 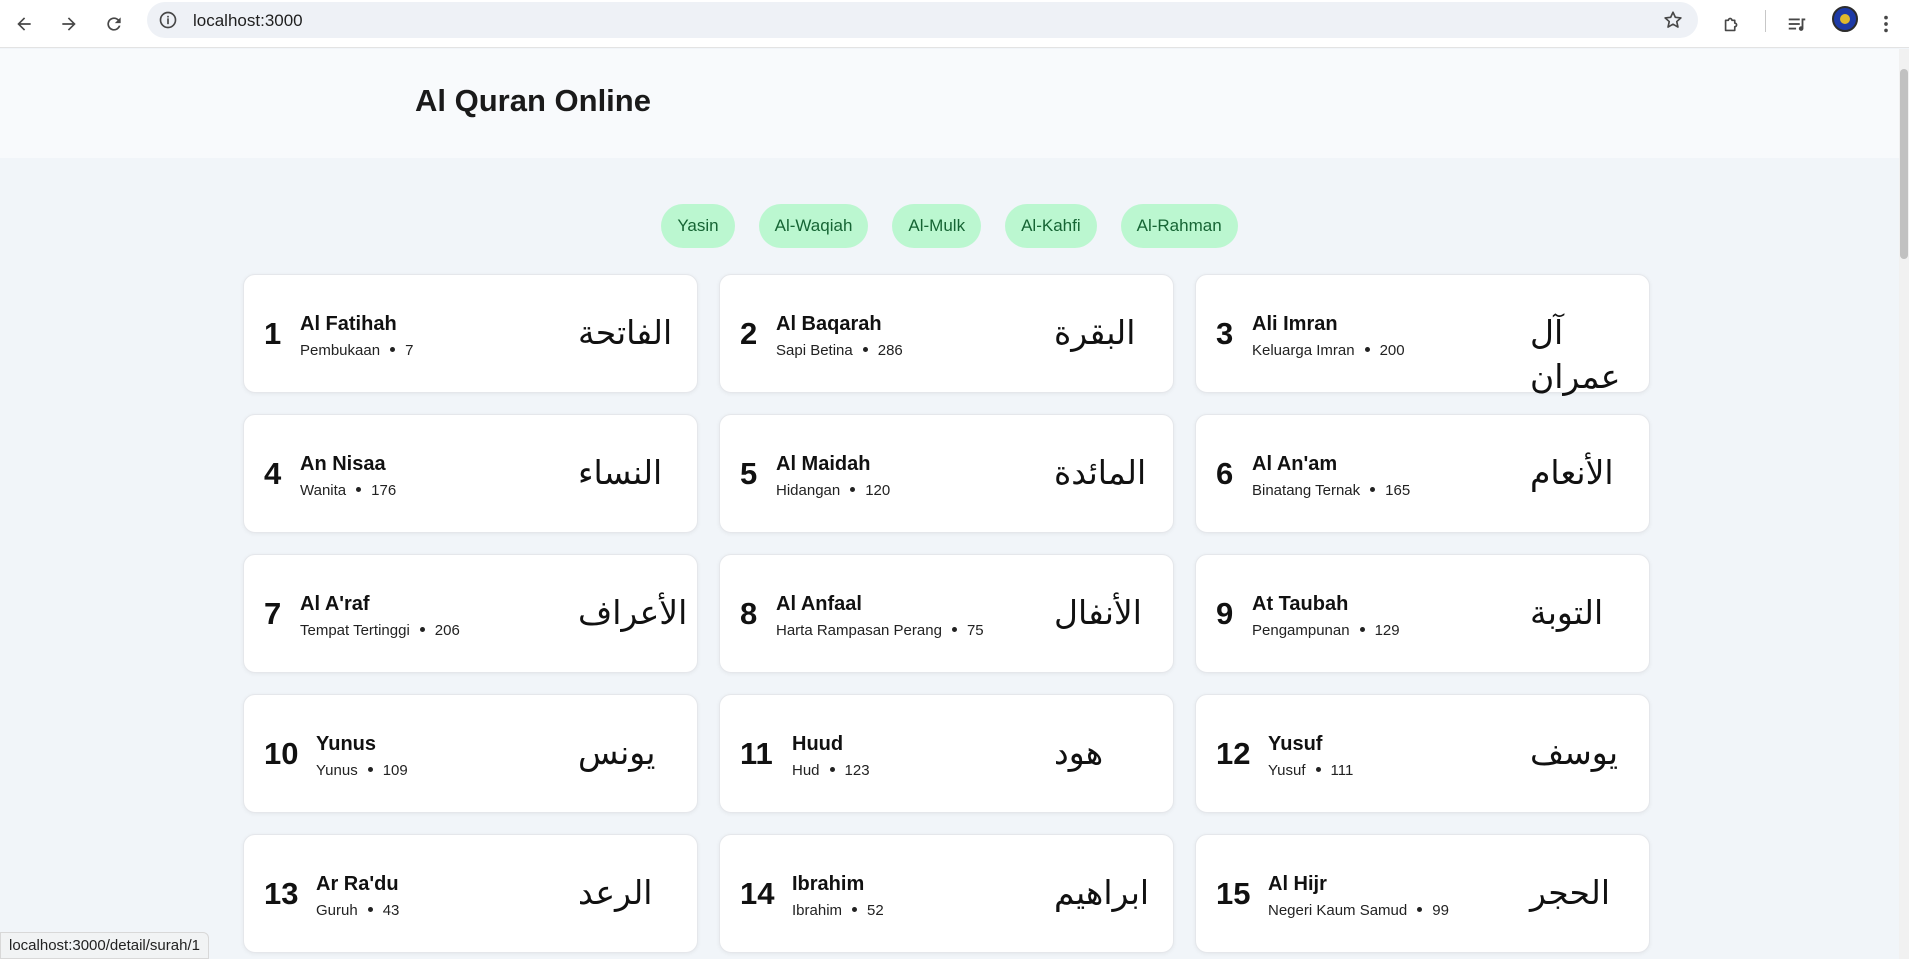 I want to click on surah-meta: Binatang Ternak 165, so click(x=1331, y=490).